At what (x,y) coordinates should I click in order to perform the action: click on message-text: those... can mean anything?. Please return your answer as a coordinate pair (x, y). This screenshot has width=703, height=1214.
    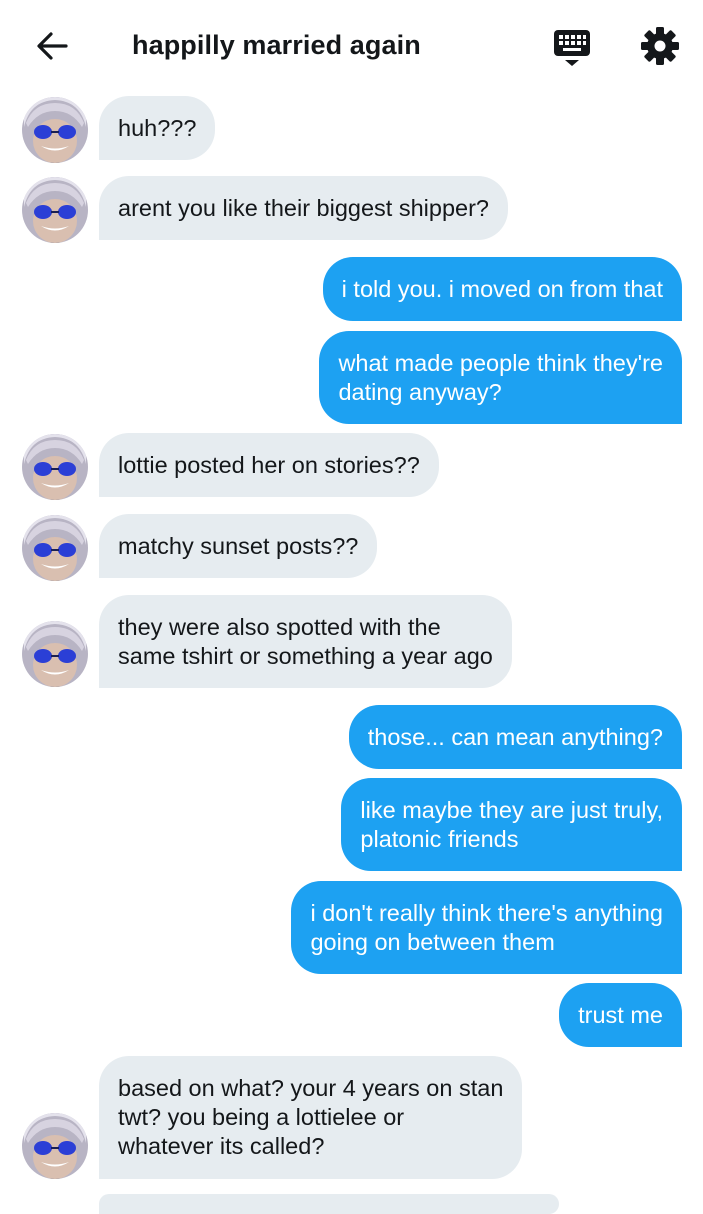
    Looking at the image, I should click on (515, 736).